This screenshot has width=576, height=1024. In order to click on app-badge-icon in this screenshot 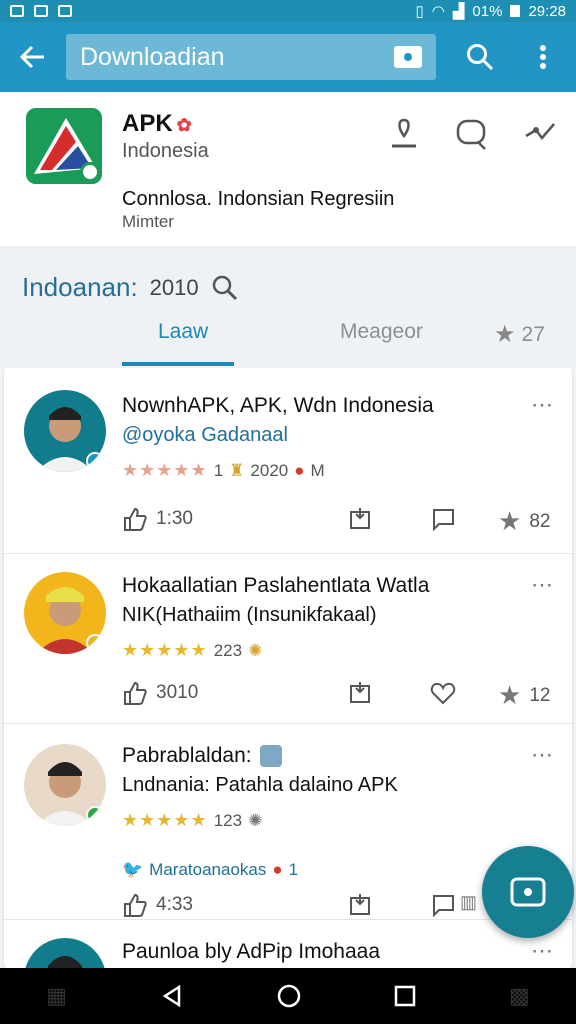, I will do `click(270, 756)`.